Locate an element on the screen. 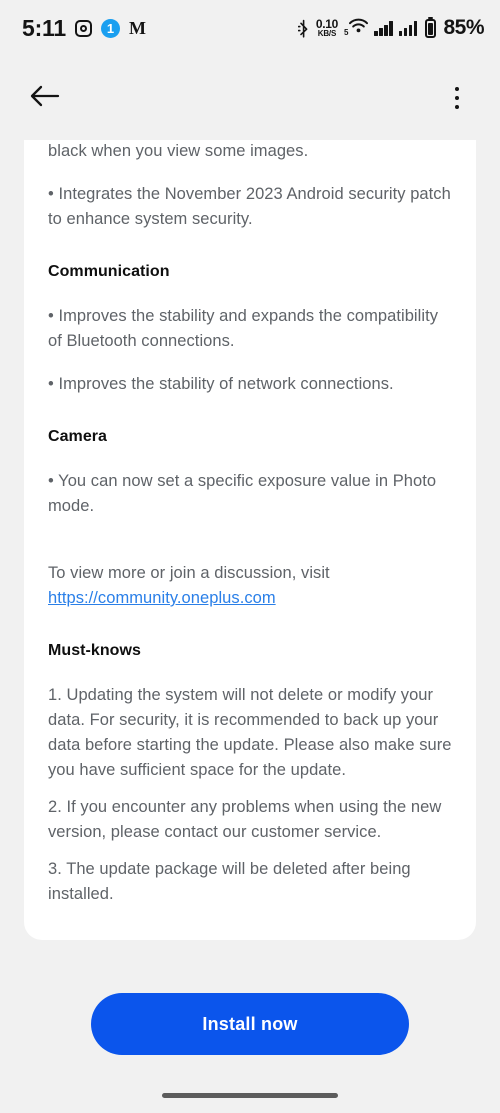  section-heading-camera: Camera is located at coordinates (78, 436).